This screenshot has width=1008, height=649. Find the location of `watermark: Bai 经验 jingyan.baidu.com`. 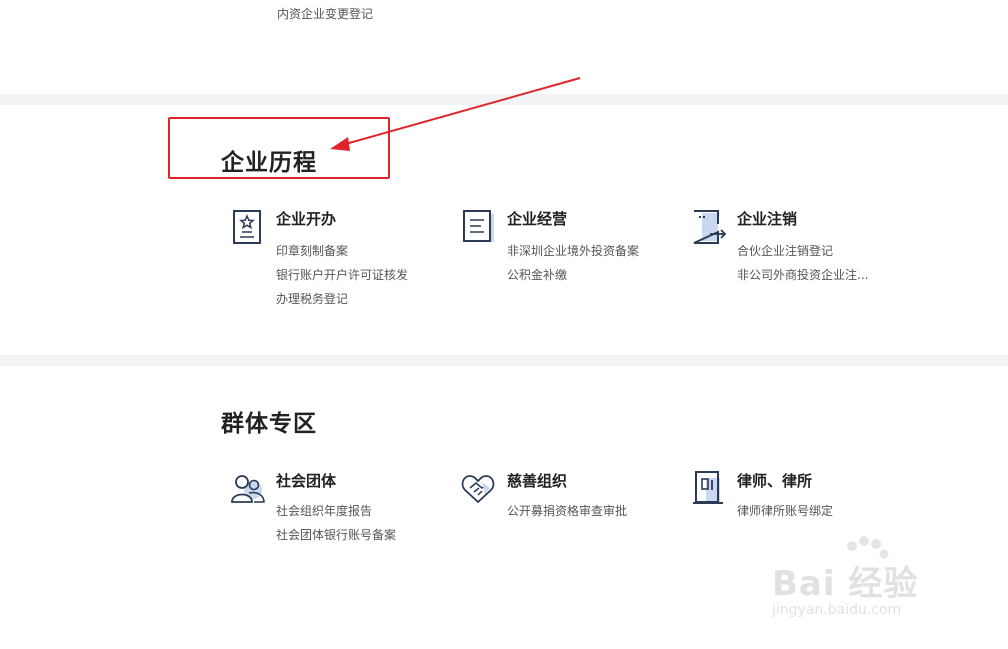

watermark: Bai 经验 jingyan.baidu.com is located at coordinates (872, 581).